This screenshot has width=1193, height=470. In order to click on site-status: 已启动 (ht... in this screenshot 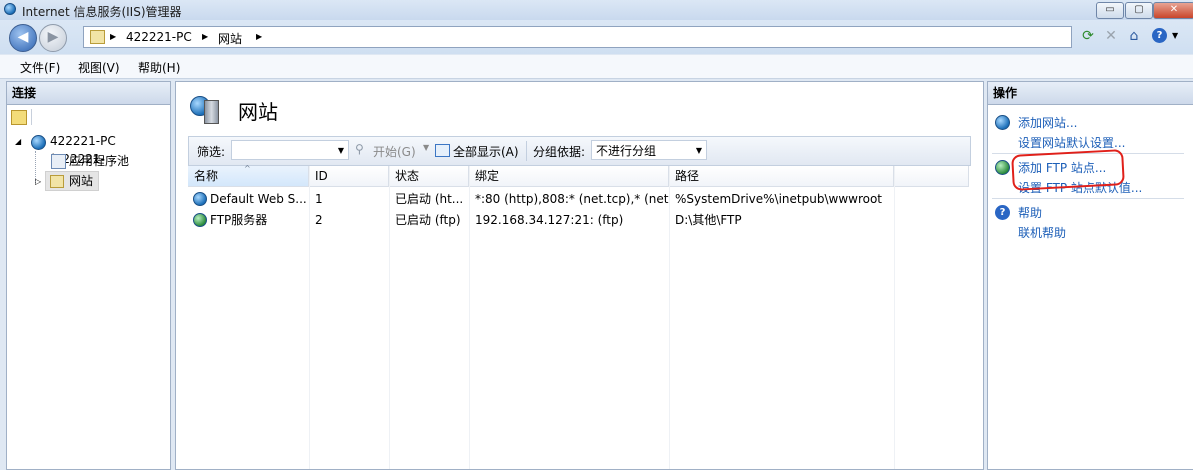, I will do `click(429, 199)`.